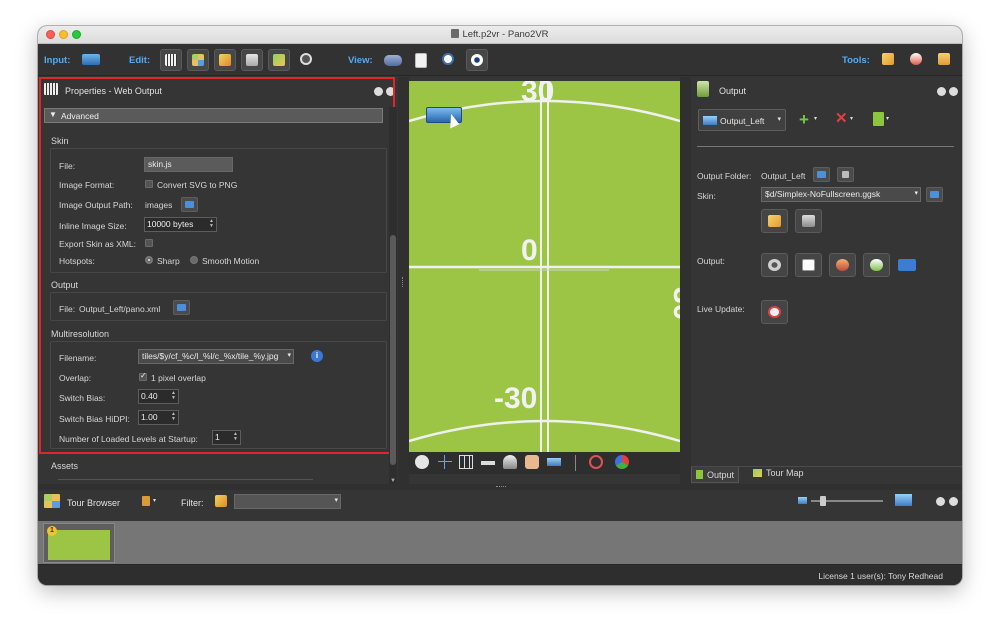  What do you see at coordinates (79, 543) in the screenshot?
I see `panorama-thumbnail: 1` at bounding box center [79, 543].